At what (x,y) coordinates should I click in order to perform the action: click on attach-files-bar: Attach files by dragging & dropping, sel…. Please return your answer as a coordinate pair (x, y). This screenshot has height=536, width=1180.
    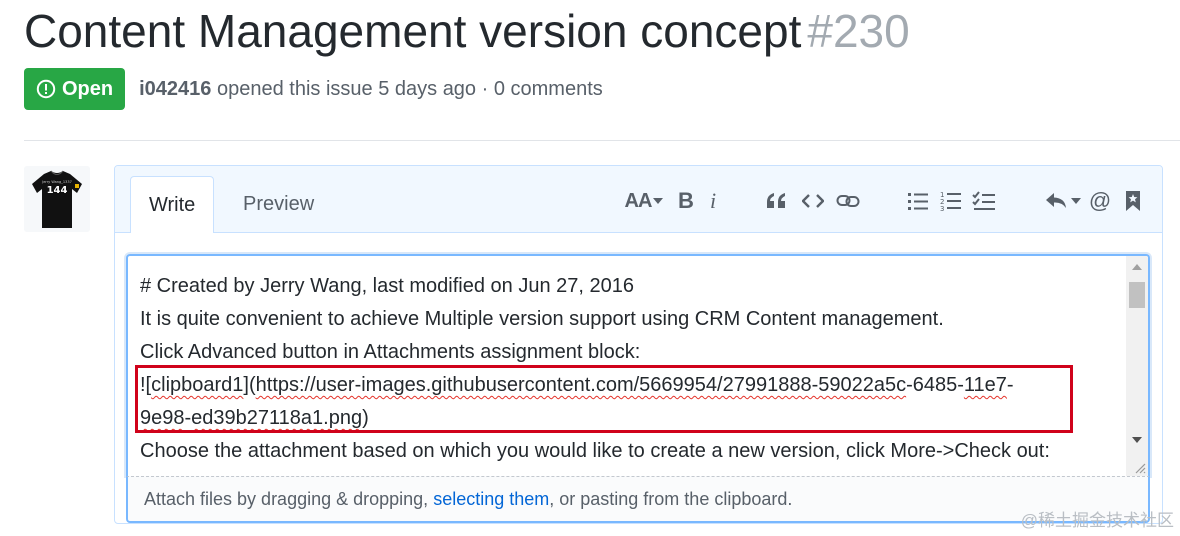
    Looking at the image, I should click on (638, 499).